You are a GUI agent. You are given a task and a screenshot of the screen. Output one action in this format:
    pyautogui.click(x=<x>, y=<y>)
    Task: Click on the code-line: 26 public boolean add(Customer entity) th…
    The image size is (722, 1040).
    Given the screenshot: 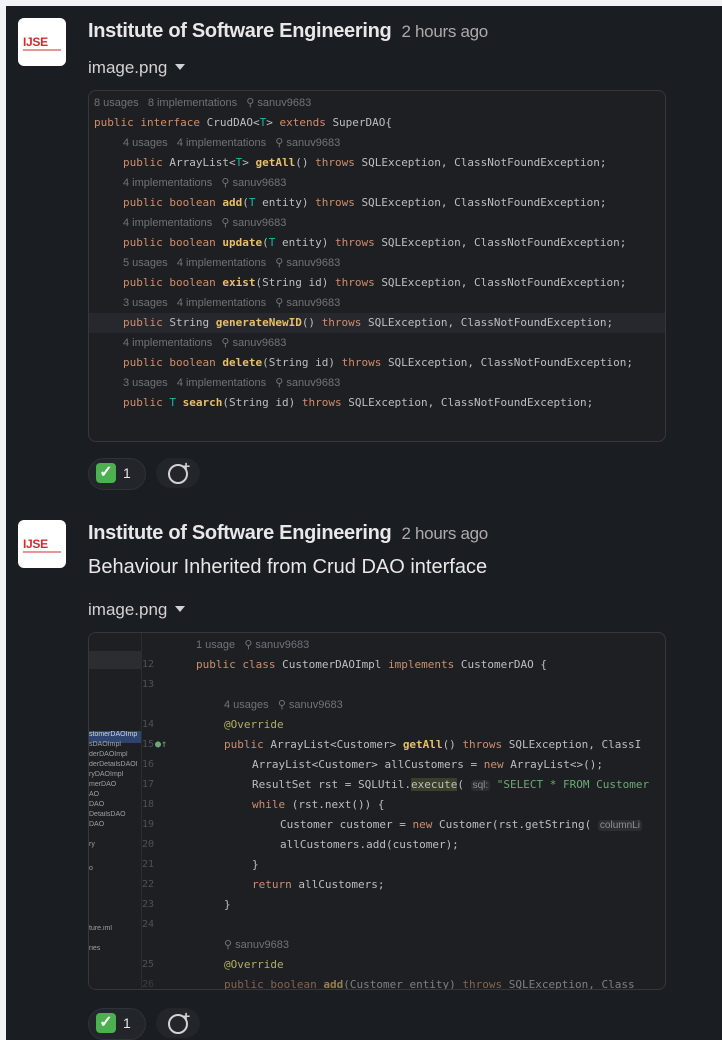 What is the action you would take?
    pyautogui.click(x=388, y=984)
    